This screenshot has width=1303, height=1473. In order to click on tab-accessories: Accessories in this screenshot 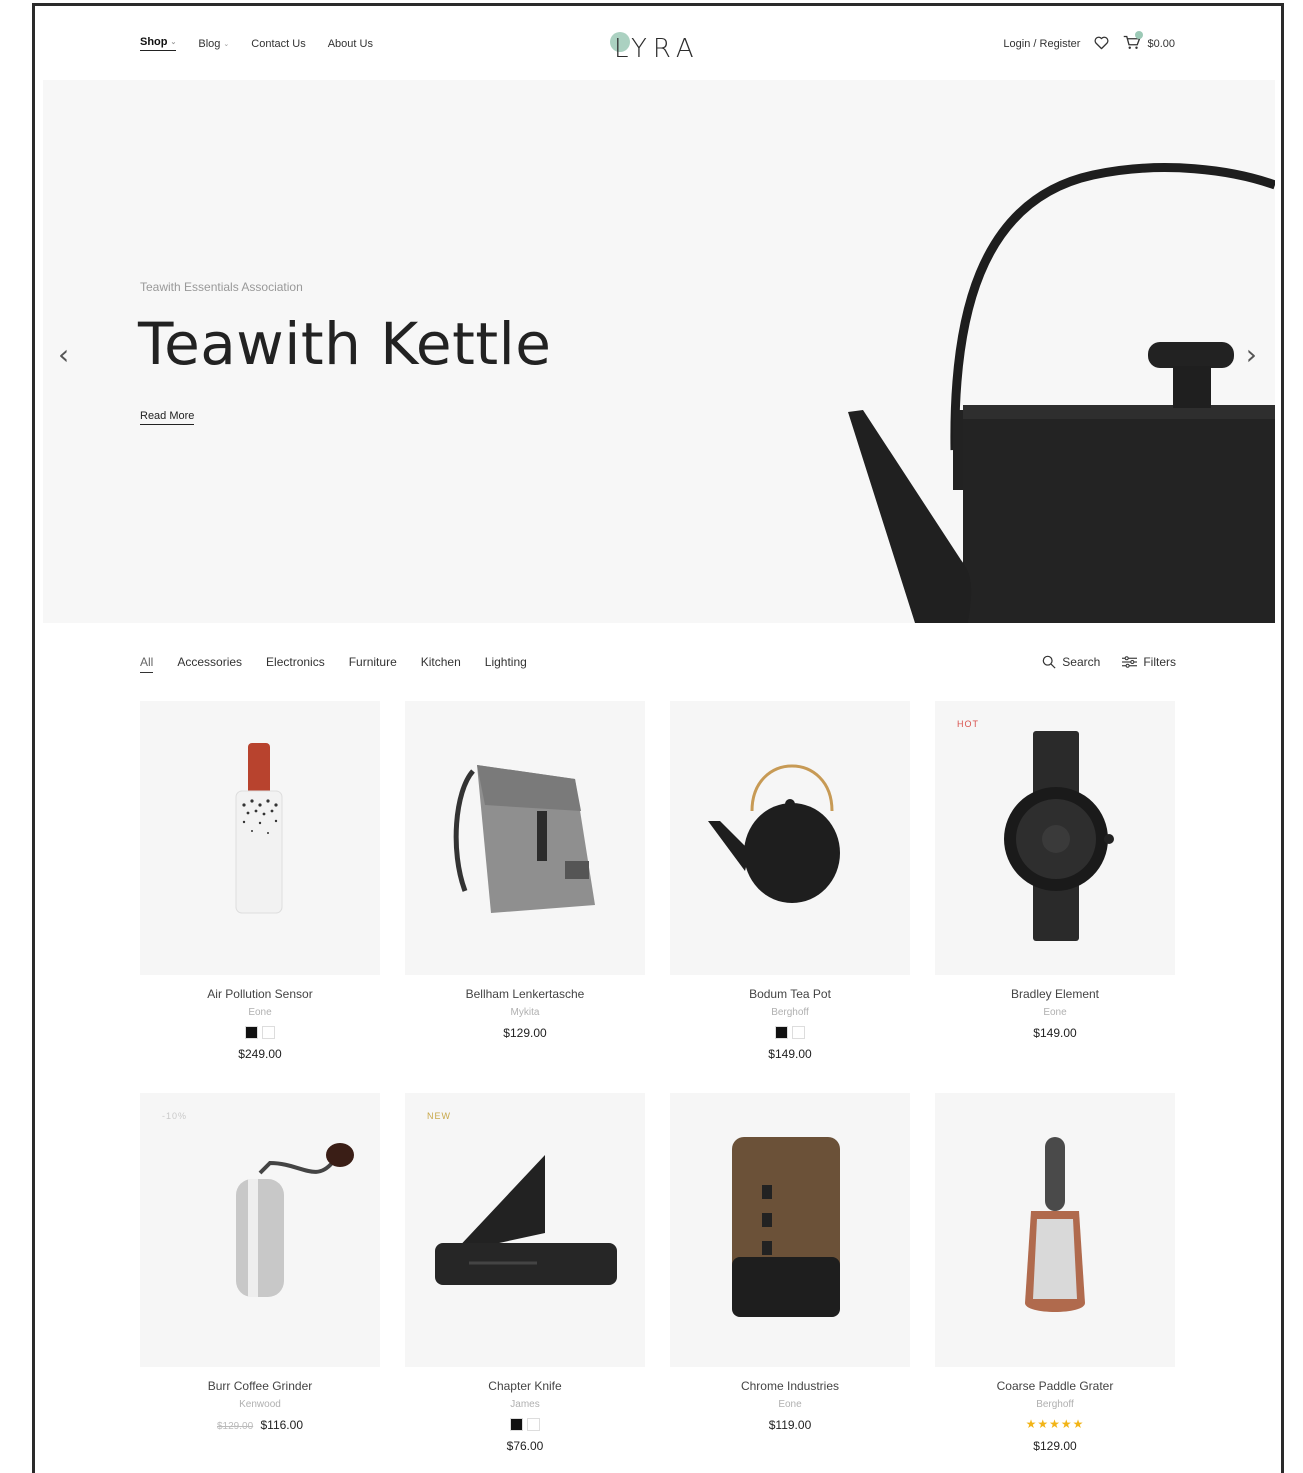, I will do `click(209, 664)`.